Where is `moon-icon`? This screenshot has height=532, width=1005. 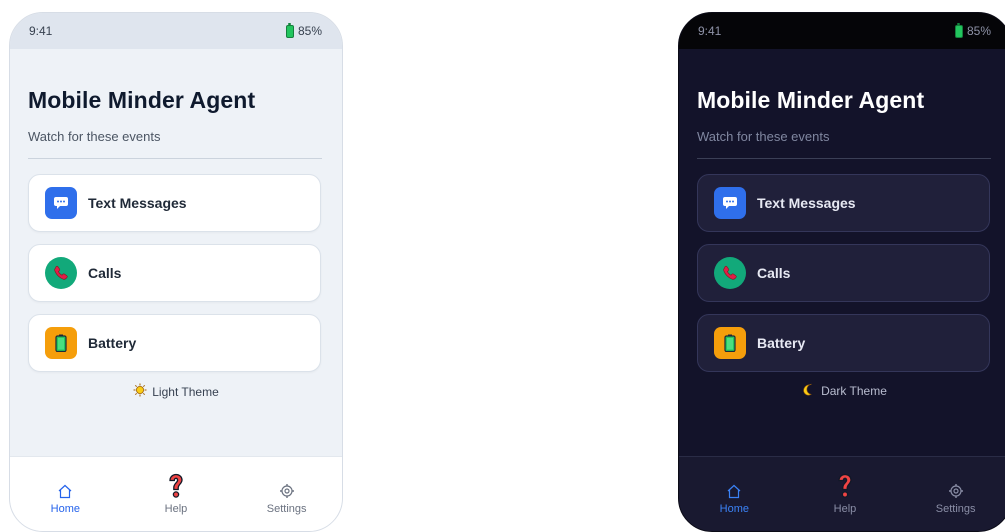
moon-icon is located at coordinates (809, 391).